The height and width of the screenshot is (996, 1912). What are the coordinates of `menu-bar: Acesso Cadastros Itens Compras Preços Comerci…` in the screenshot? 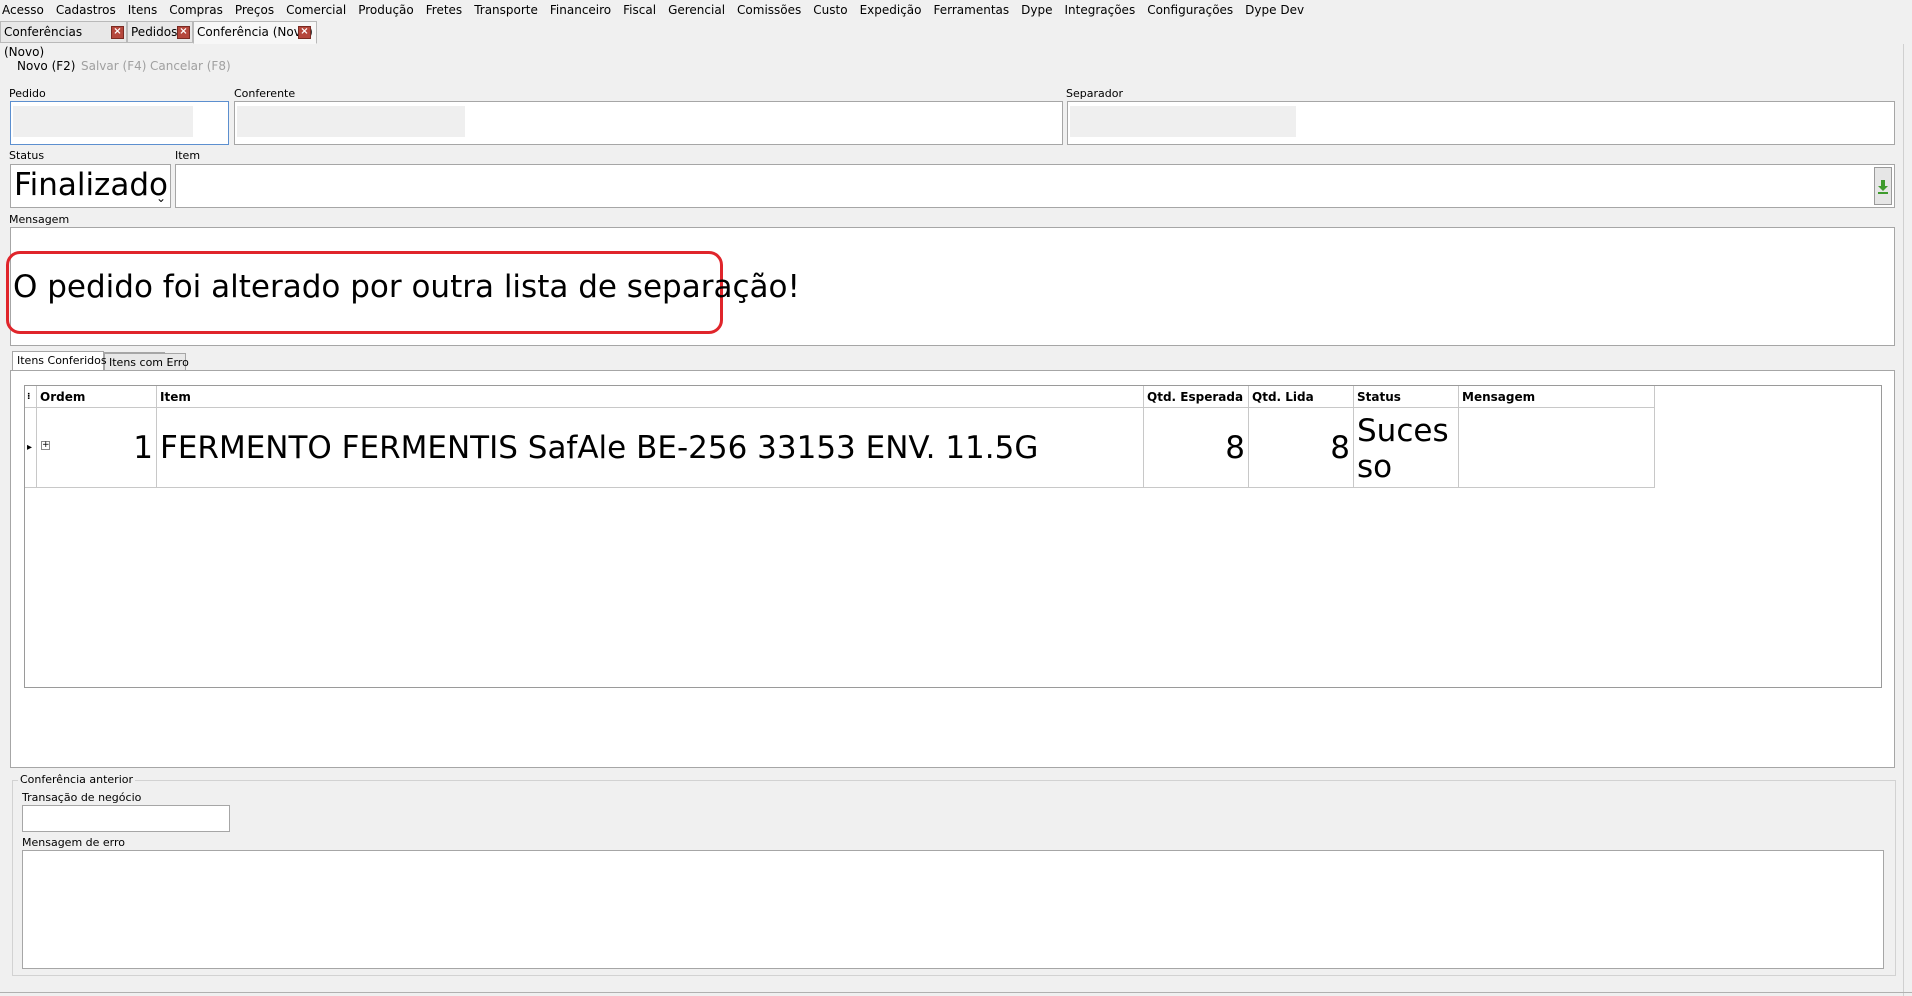 It's located at (956, 10).